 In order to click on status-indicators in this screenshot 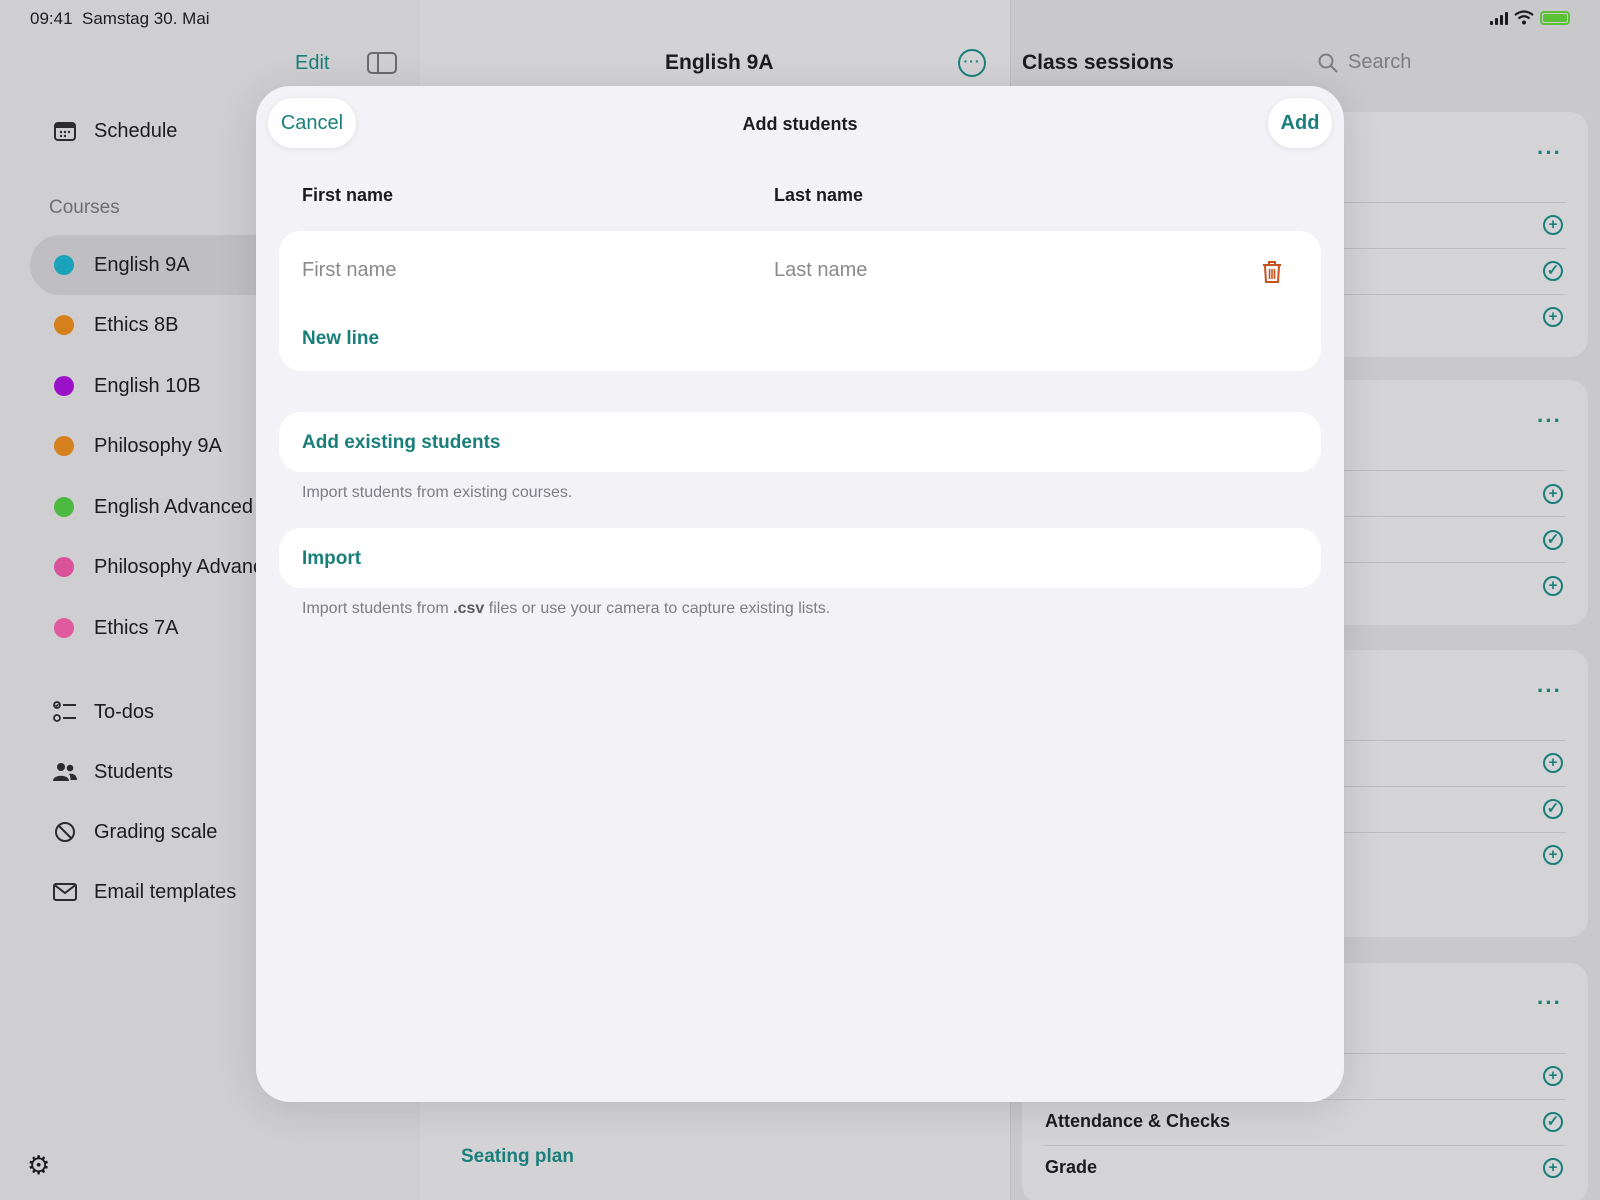, I will do `click(1530, 17)`.